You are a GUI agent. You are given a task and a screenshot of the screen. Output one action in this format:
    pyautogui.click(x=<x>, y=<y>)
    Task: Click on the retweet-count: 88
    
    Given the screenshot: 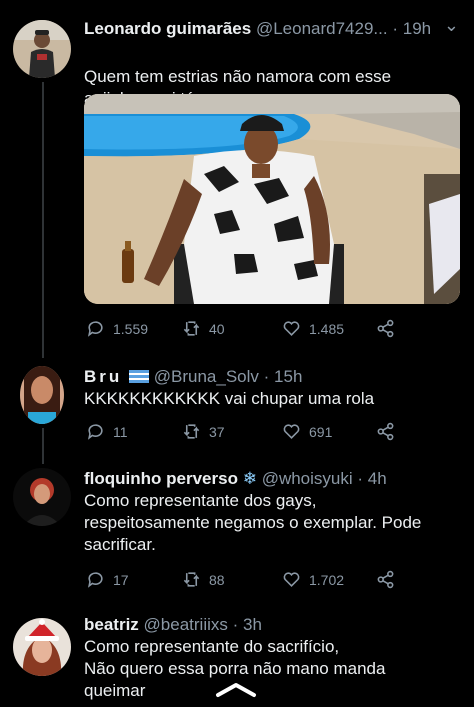 What is the action you would take?
    pyautogui.click(x=217, y=579)
    